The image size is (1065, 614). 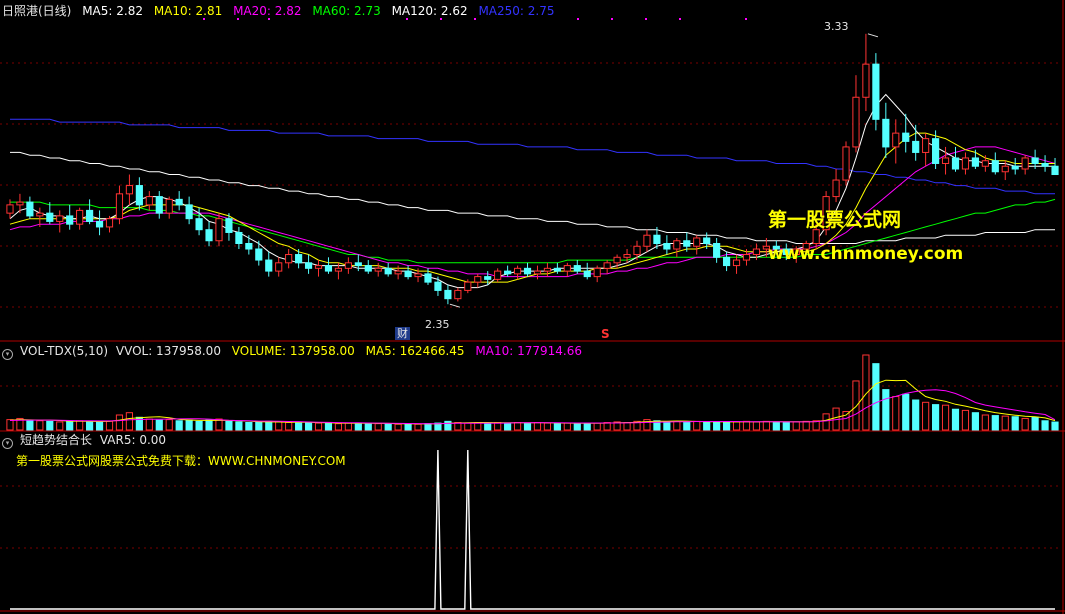 What do you see at coordinates (36, 11) in the screenshot?
I see `stock-title: 日照港(日线)` at bounding box center [36, 11].